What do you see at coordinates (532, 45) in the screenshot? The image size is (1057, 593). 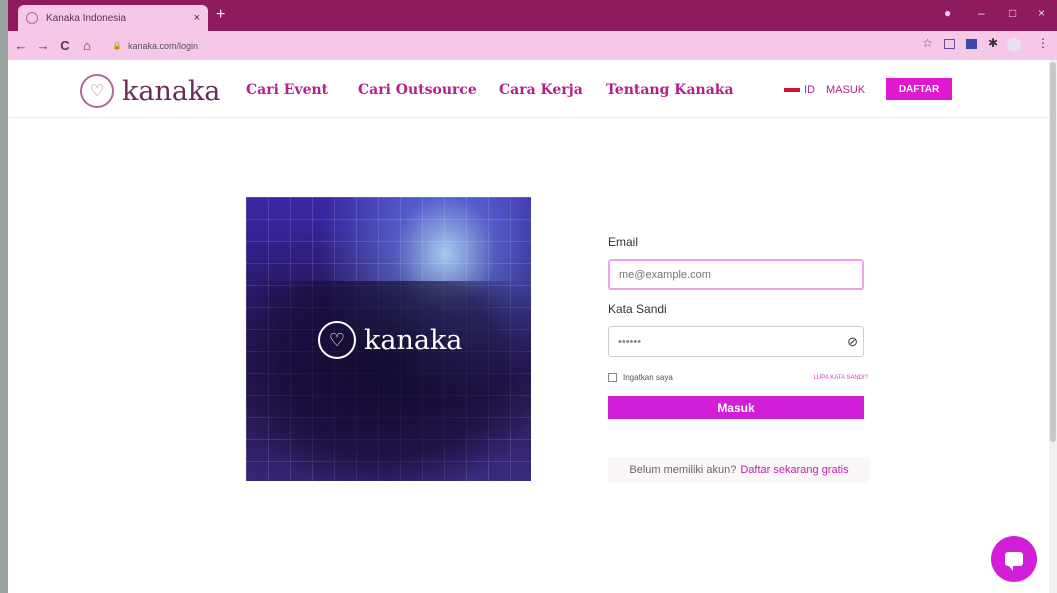 I see `address-bar: ← → C ⌂ 🔒 kanaka.com/login` at bounding box center [532, 45].